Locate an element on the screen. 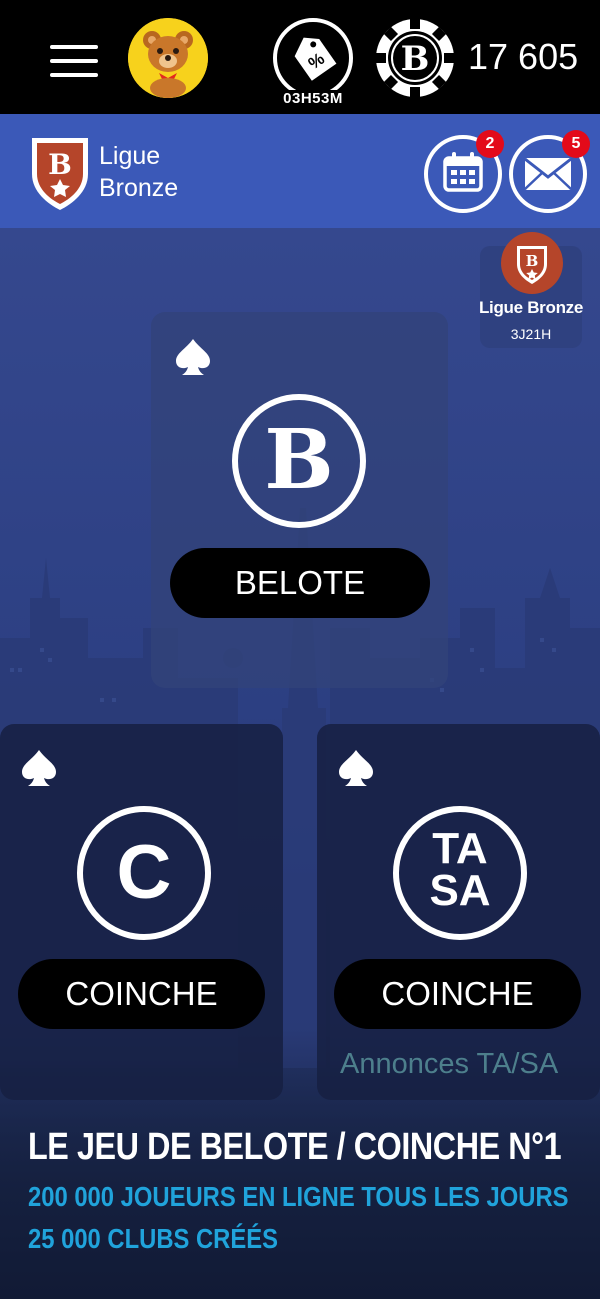  league-chip-time: 3J21H is located at coordinates (531, 334).